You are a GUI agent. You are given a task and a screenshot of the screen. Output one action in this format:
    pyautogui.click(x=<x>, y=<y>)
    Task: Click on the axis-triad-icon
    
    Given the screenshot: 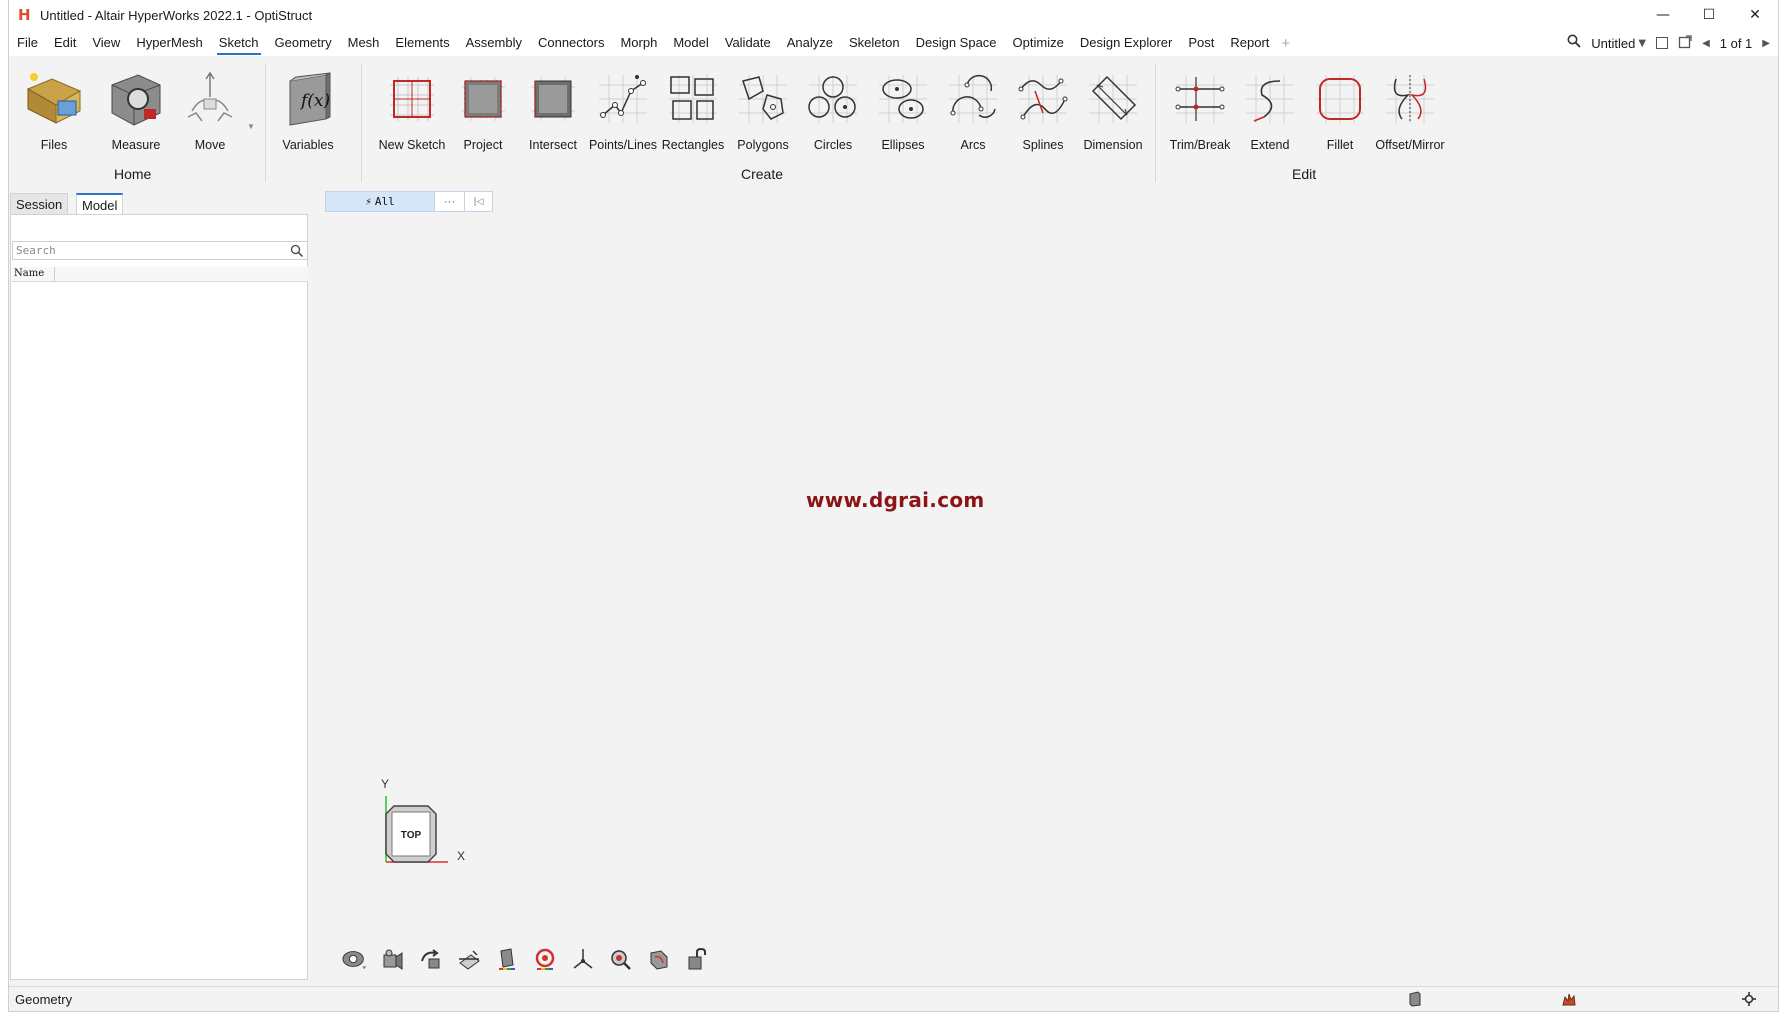 What is the action you would take?
    pyautogui.click(x=583, y=959)
    